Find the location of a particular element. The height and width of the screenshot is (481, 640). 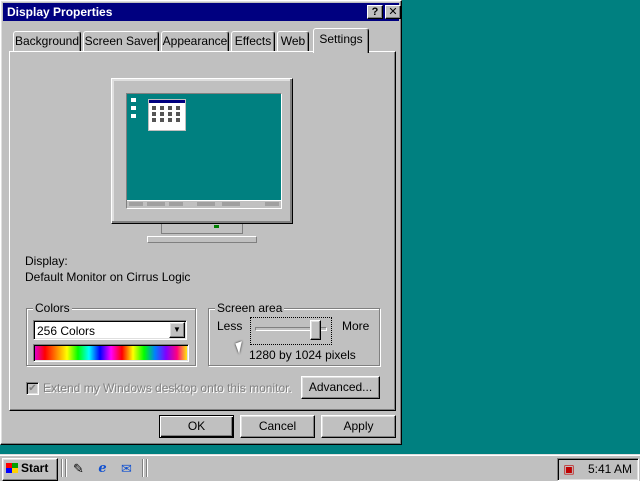

display-settings-tray-icon: ▣ is located at coordinates (569, 469).